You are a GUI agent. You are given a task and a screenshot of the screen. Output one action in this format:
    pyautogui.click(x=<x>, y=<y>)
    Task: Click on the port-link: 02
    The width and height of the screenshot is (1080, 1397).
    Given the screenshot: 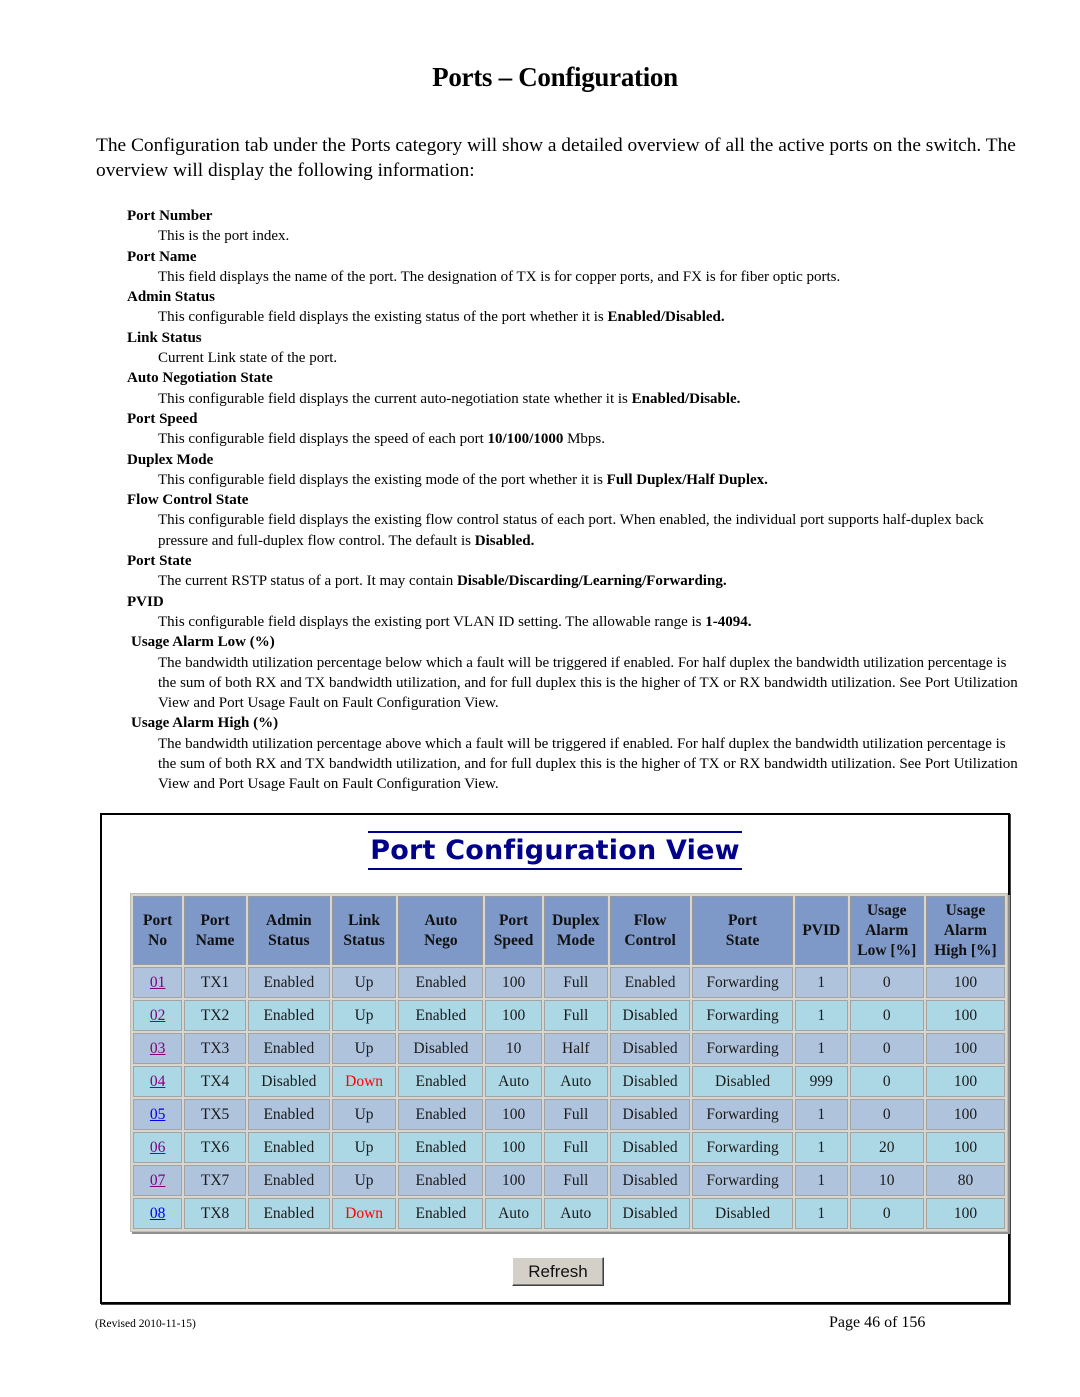 What is the action you would take?
    pyautogui.click(x=158, y=1015)
    